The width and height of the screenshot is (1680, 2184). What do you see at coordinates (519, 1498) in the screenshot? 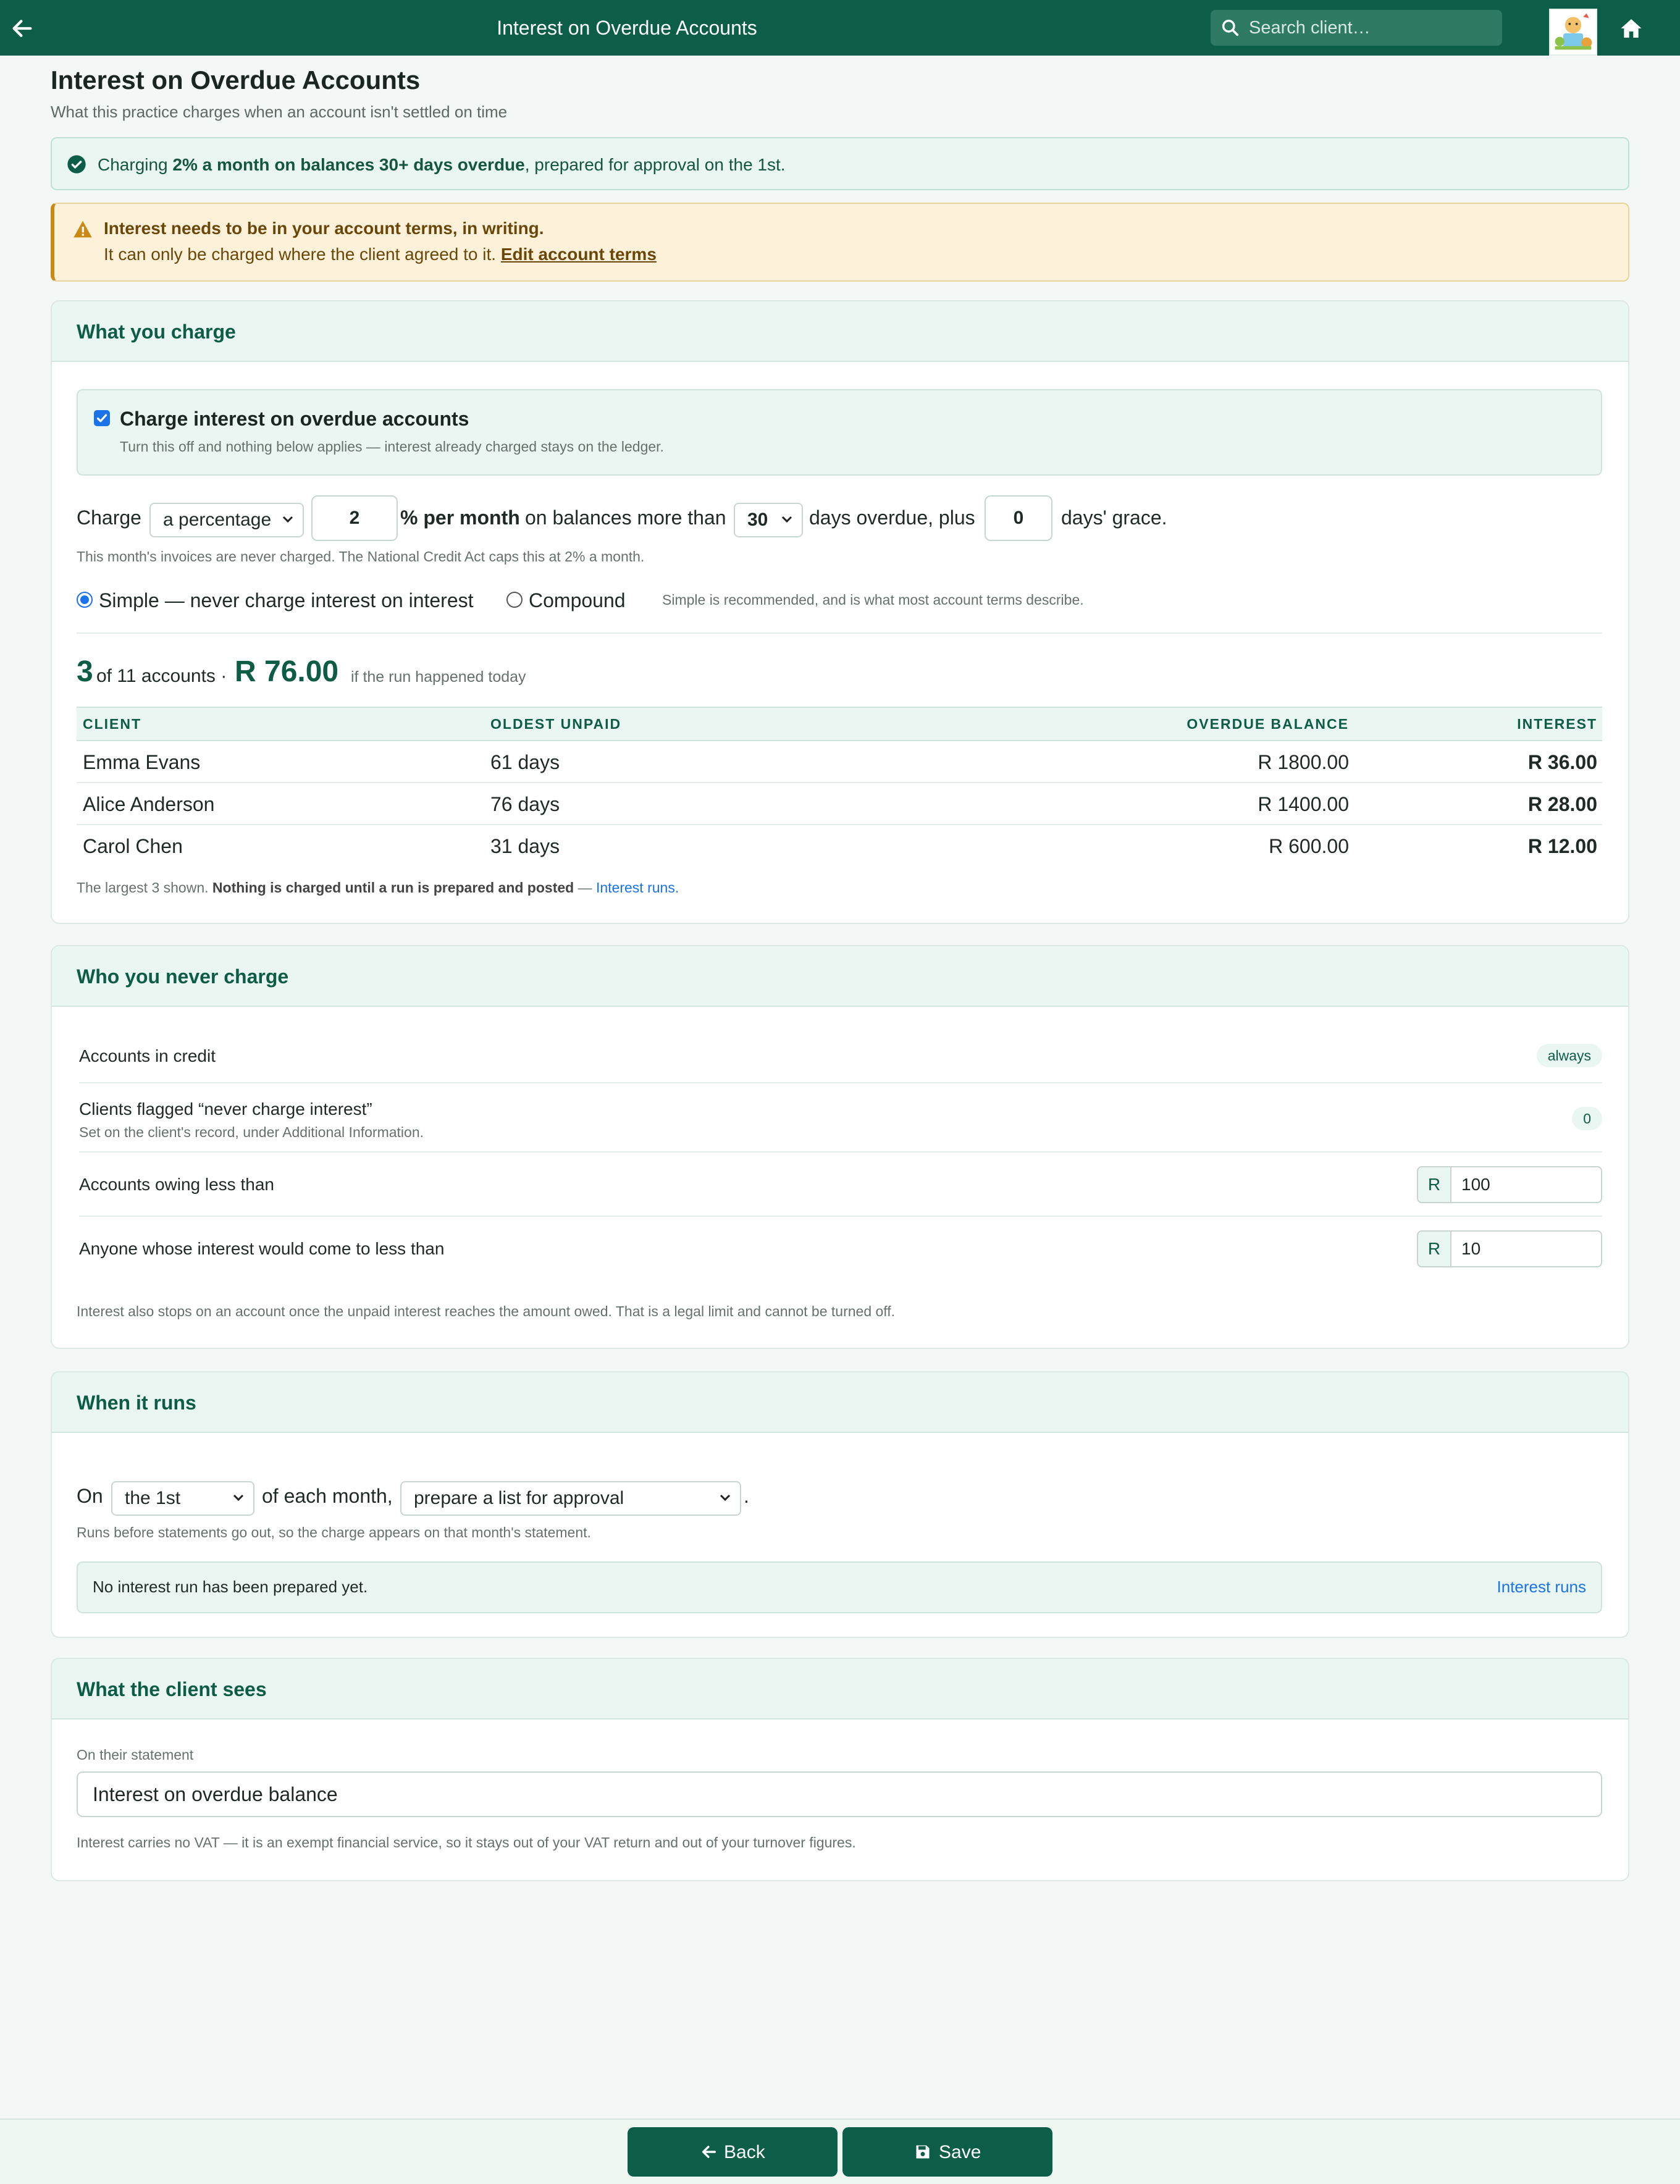
I see `run-action-value: prepare a list for approval` at bounding box center [519, 1498].